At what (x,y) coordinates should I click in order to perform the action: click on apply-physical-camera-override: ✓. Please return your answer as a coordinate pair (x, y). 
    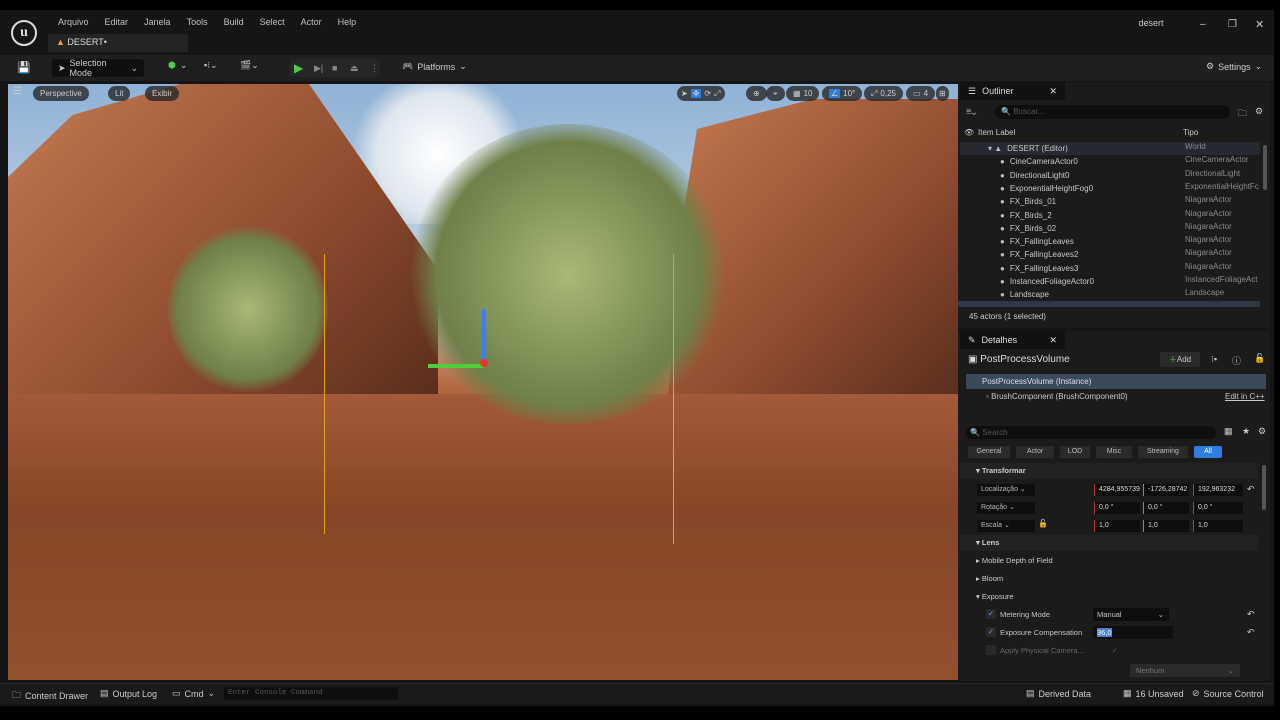
    Looking at the image, I should click on (991, 650).